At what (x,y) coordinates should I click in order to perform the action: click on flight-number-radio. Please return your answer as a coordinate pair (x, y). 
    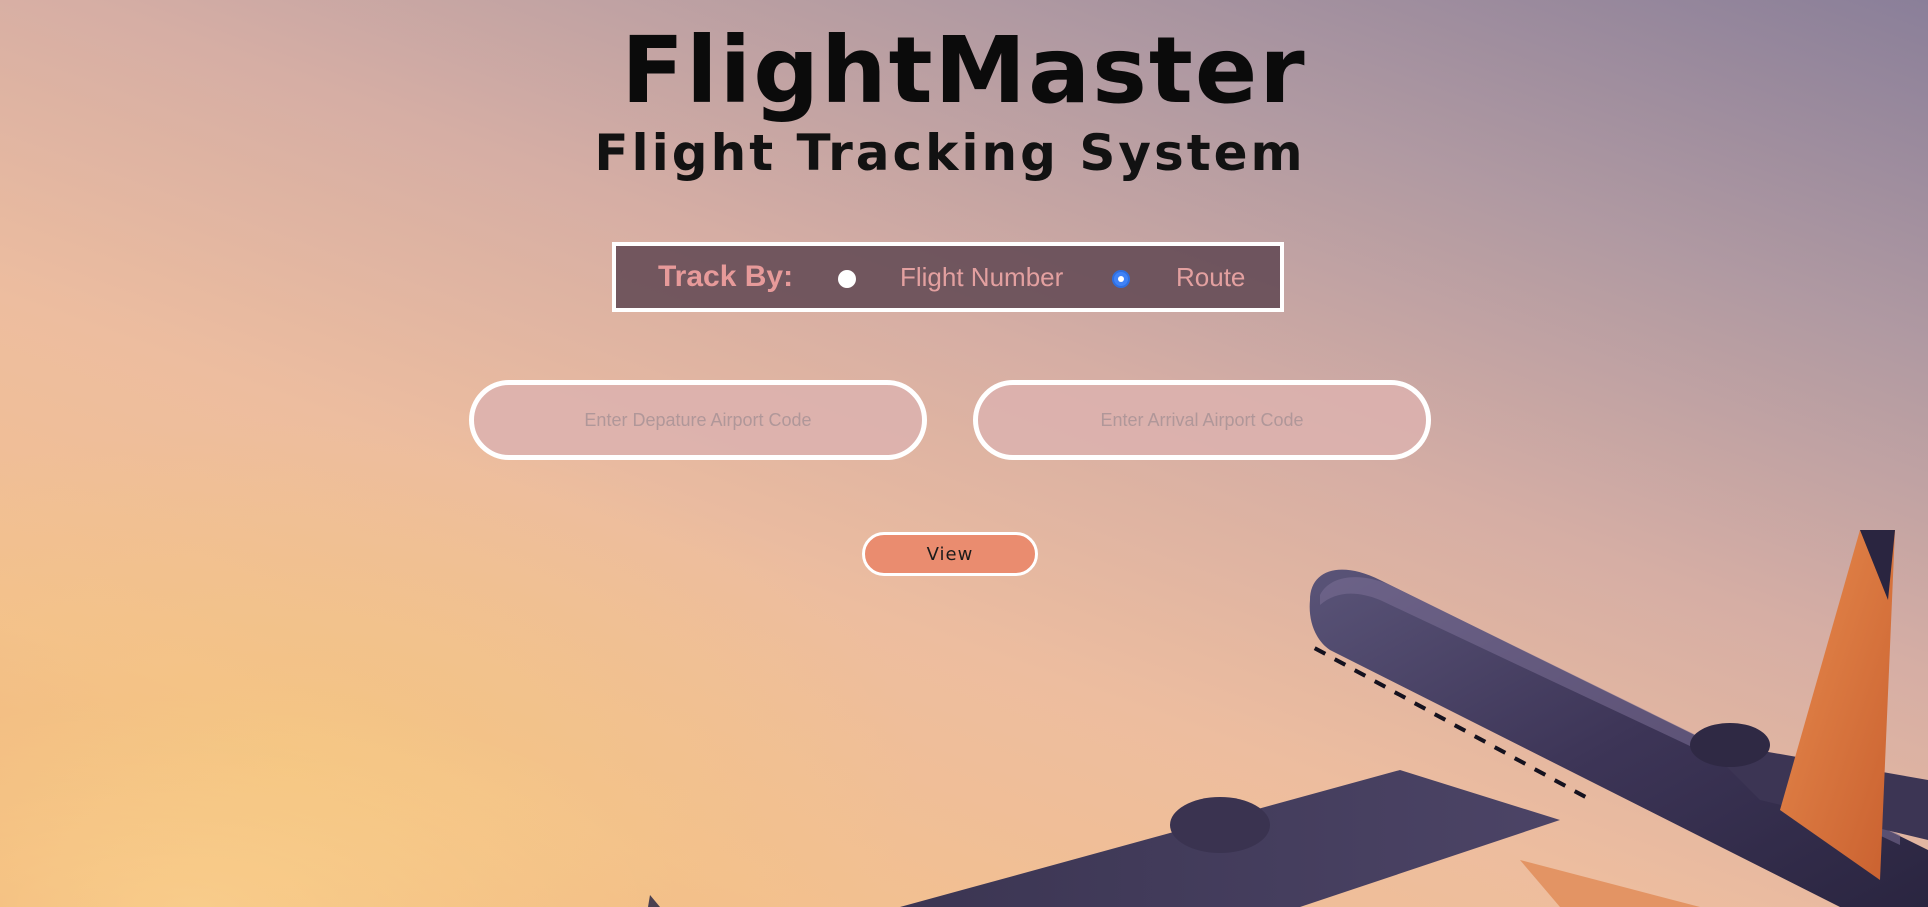
    Looking at the image, I should click on (847, 279).